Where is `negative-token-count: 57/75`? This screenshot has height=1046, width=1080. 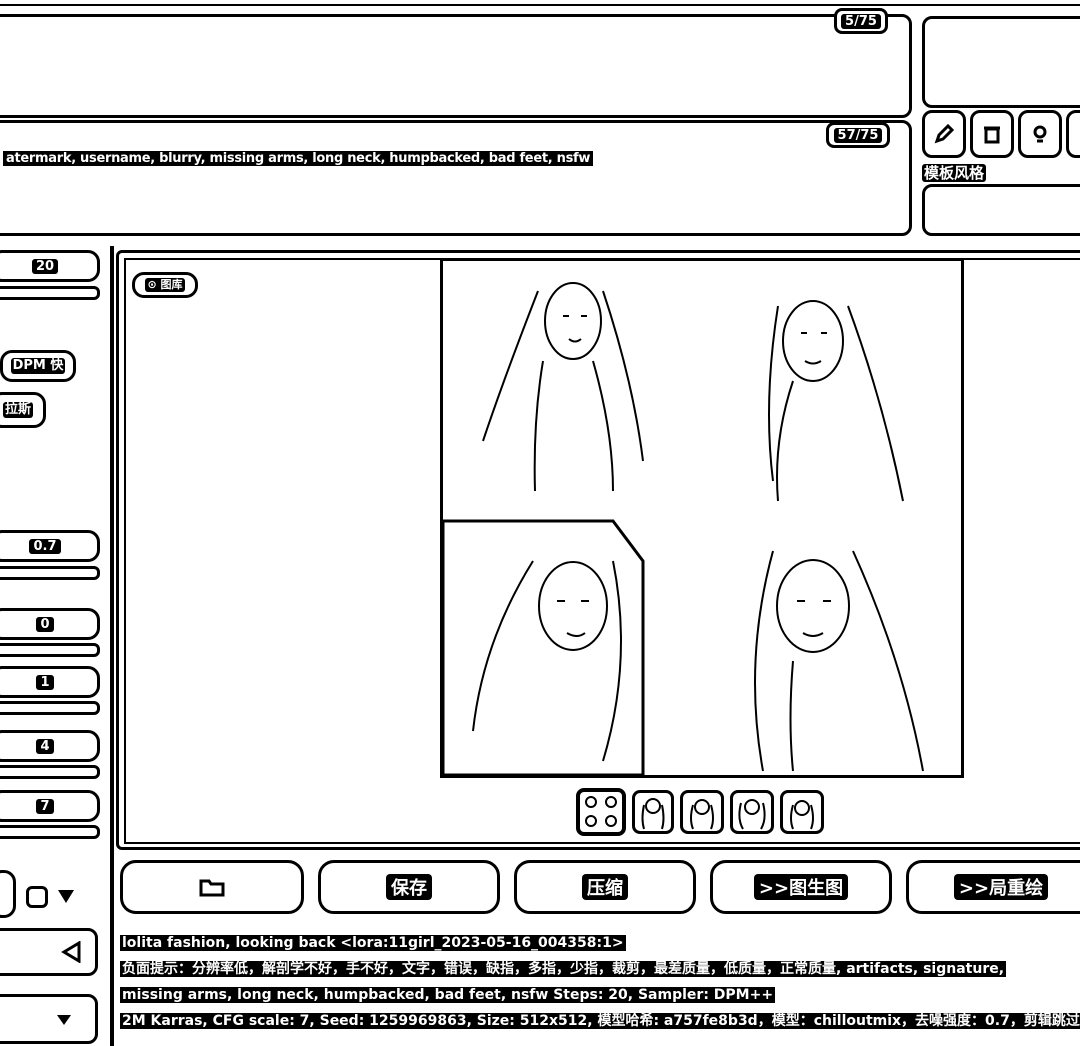
negative-token-count: 57/75 is located at coordinates (858, 135).